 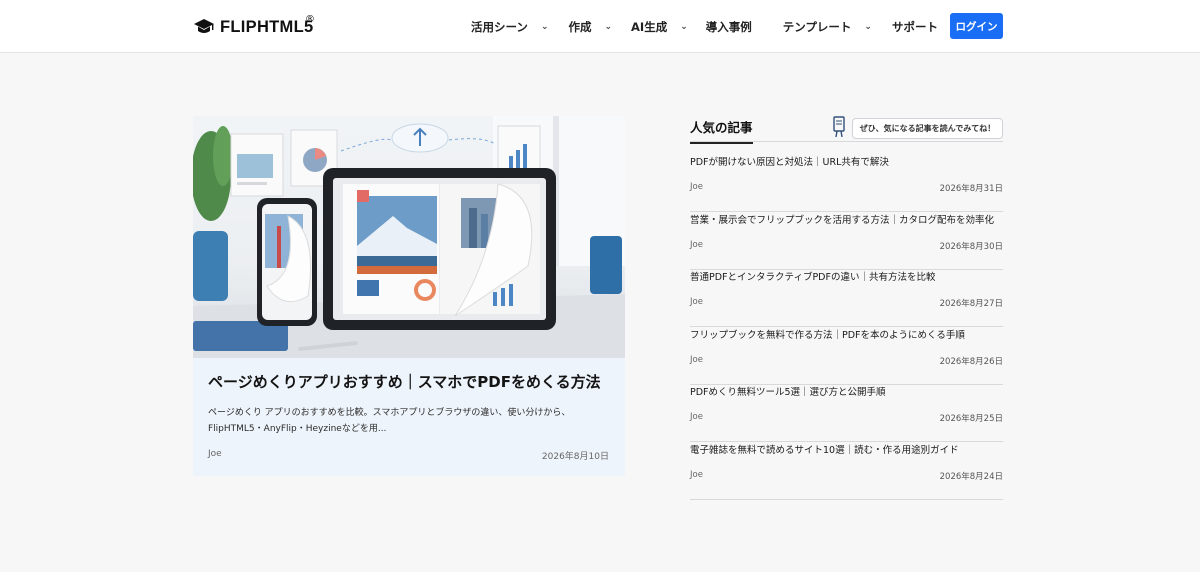 What do you see at coordinates (971, 362) in the screenshot?
I see `popular-article-date: 2026年8月26日` at bounding box center [971, 362].